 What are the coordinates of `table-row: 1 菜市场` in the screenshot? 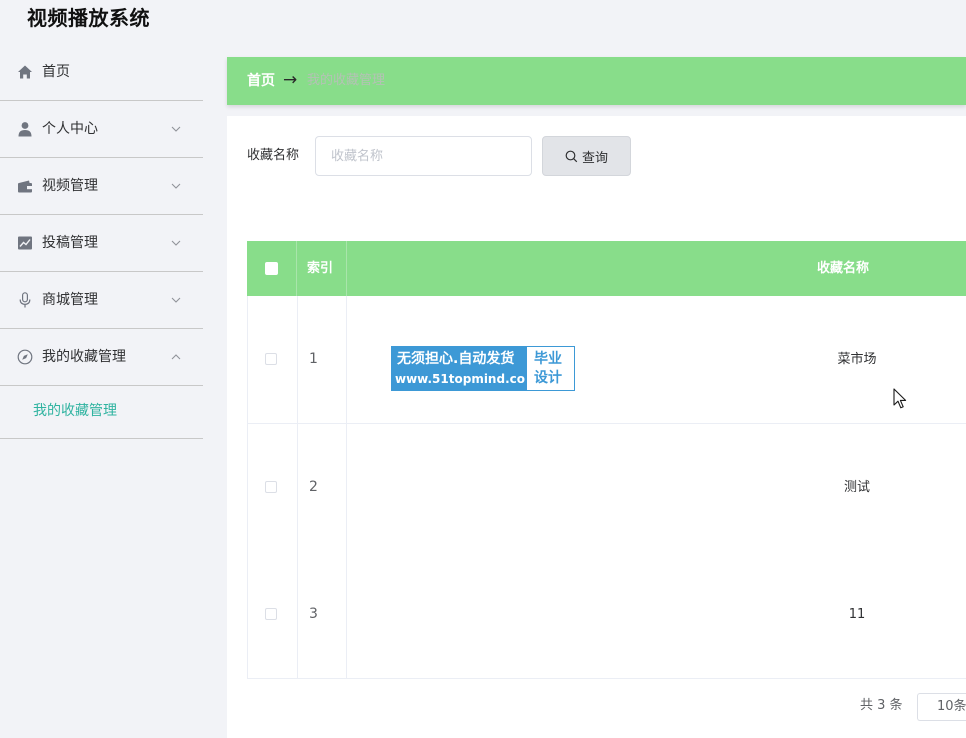 It's located at (606, 360).